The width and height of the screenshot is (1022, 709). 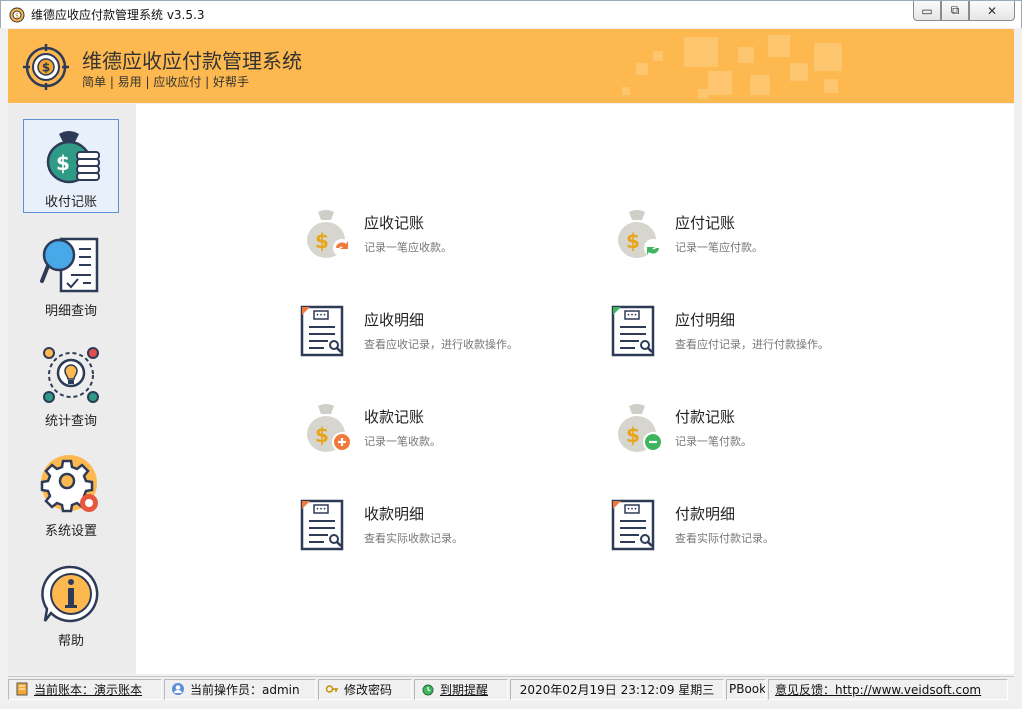 I want to click on sidebar-item-detail-query: 明细查询, so click(x=71, y=276).